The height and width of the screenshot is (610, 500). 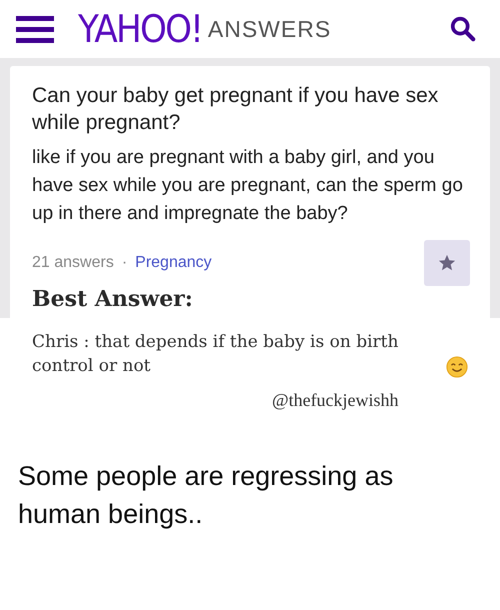 What do you see at coordinates (270, 29) in the screenshot?
I see `section-title: ANSWERS` at bounding box center [270, 29].